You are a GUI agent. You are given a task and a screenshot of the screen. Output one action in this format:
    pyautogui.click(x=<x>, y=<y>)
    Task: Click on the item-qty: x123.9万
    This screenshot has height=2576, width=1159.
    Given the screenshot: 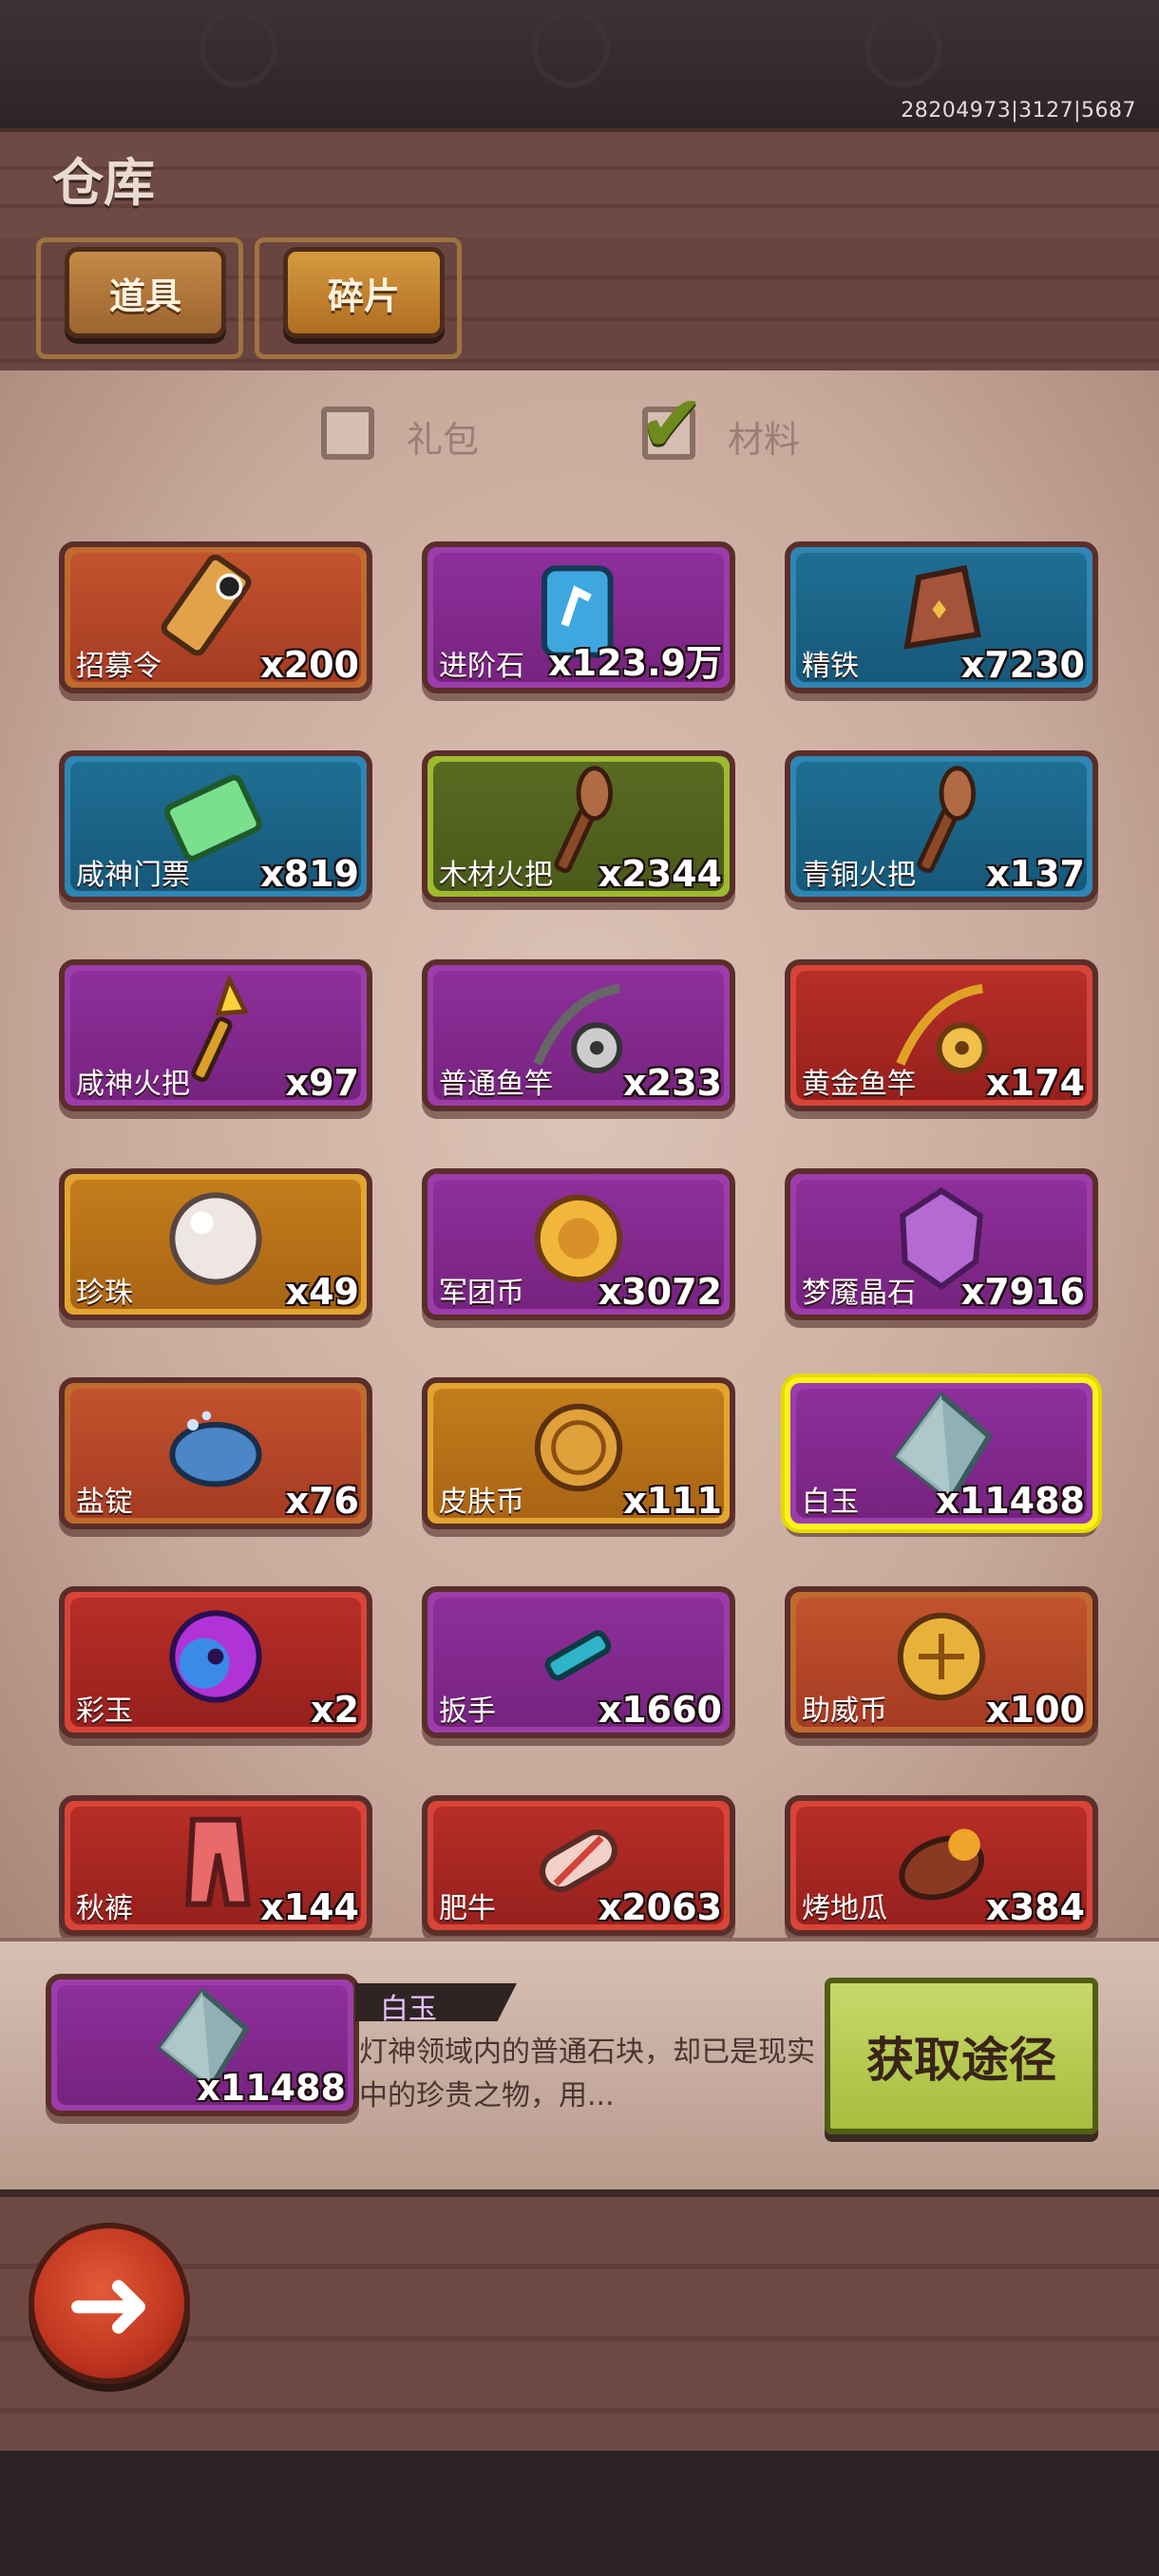 What is the action you would take?
    pyautogui.click(x=635, y=663)
    